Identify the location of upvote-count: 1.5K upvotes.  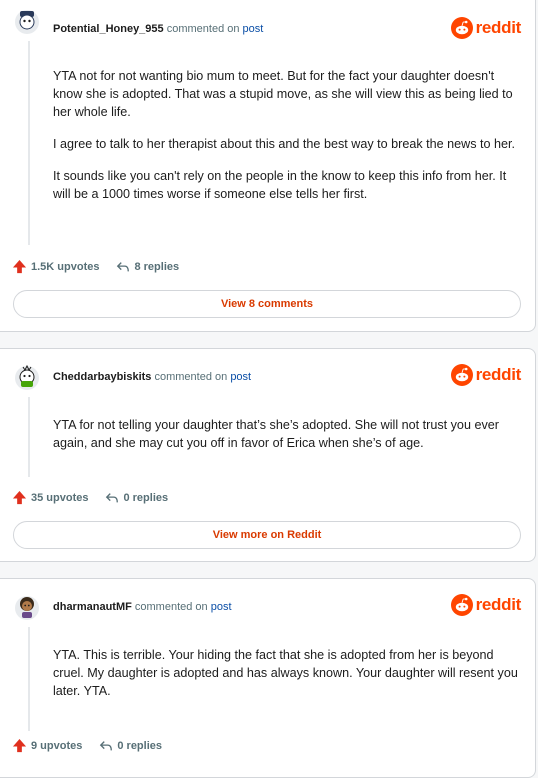
(65, 266).